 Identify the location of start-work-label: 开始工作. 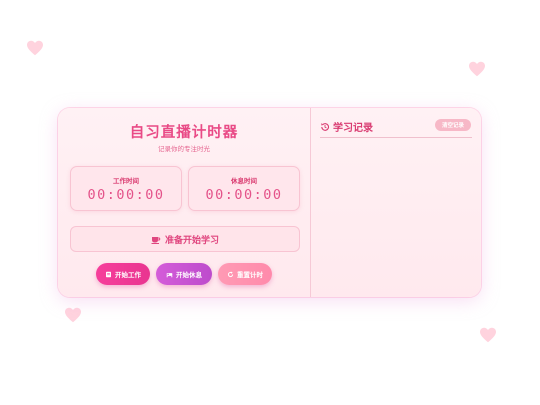
(128, 275).